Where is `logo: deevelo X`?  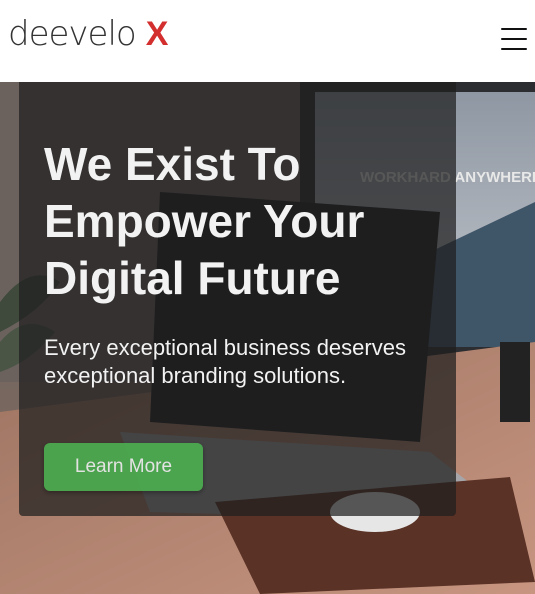 logo: deevelo X is located at coordinates (88, 34).